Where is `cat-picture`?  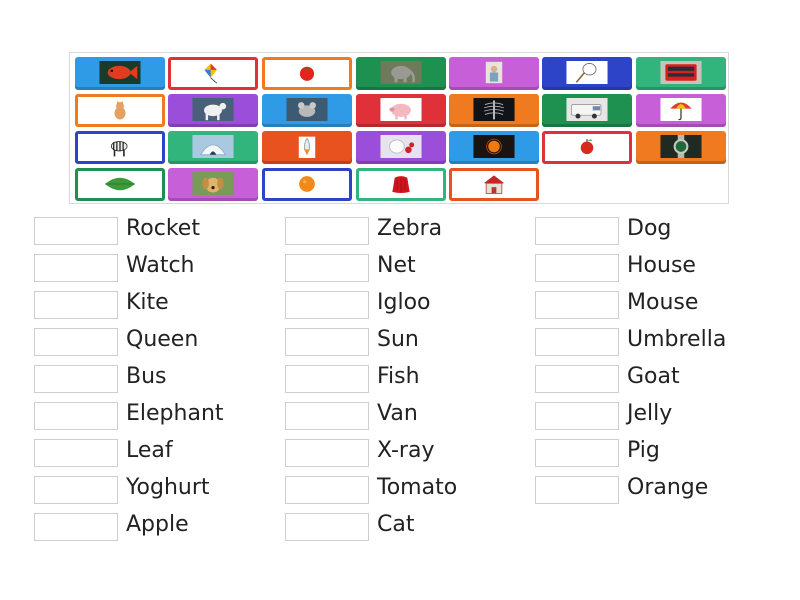 cat-picture is located at coordinates (120, 110).